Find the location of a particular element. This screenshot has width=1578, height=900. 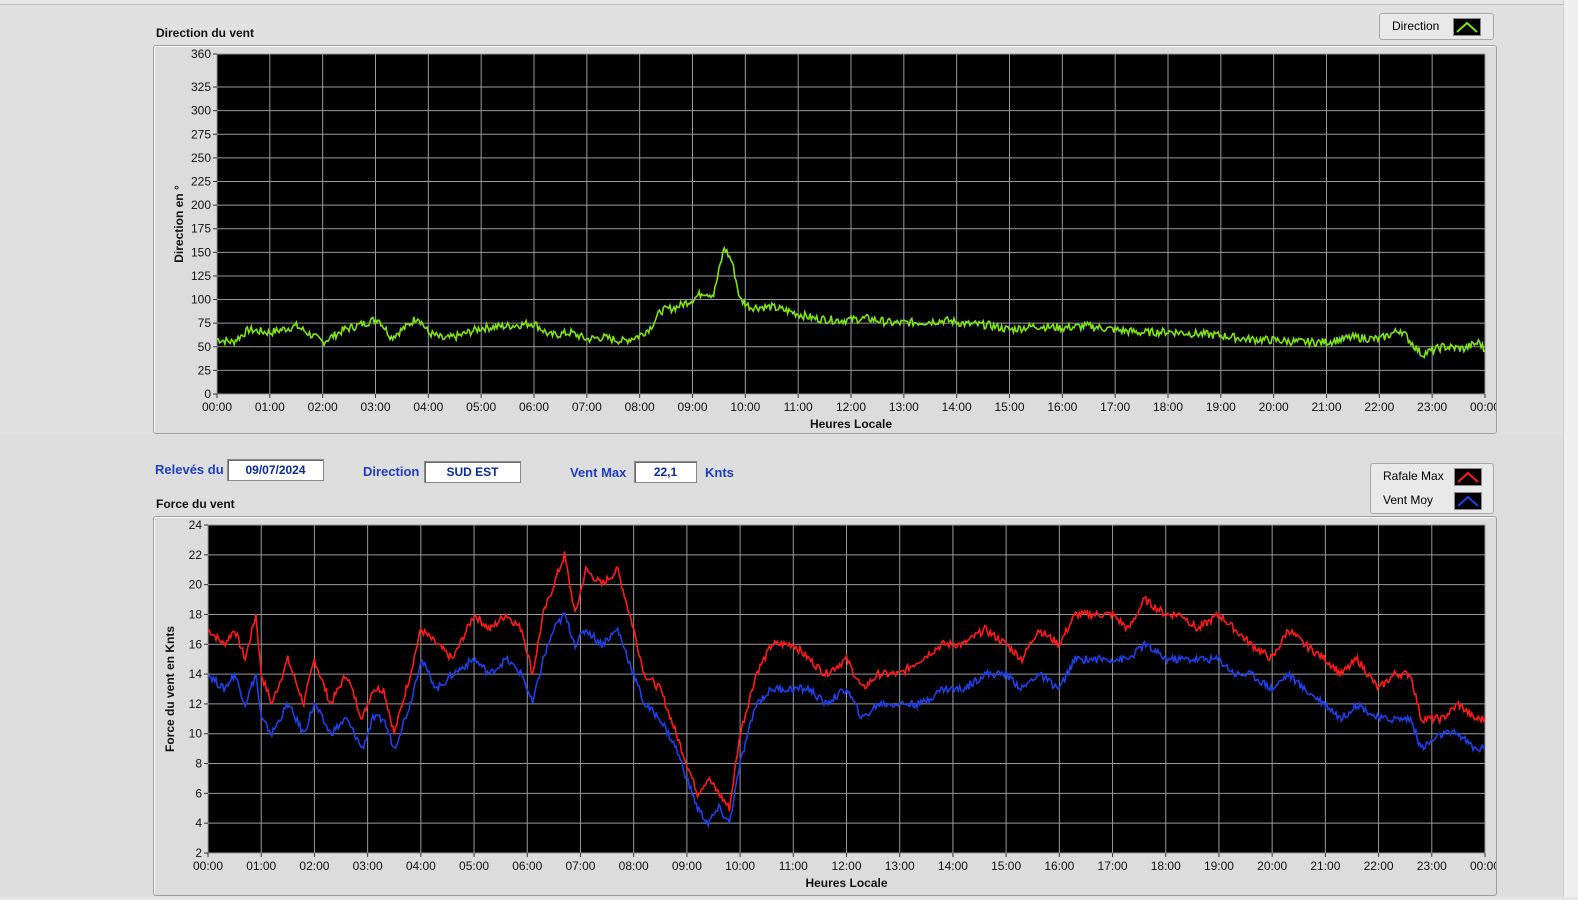

dir-xtick-label: 06:00 is located at coordinates (534, 407).